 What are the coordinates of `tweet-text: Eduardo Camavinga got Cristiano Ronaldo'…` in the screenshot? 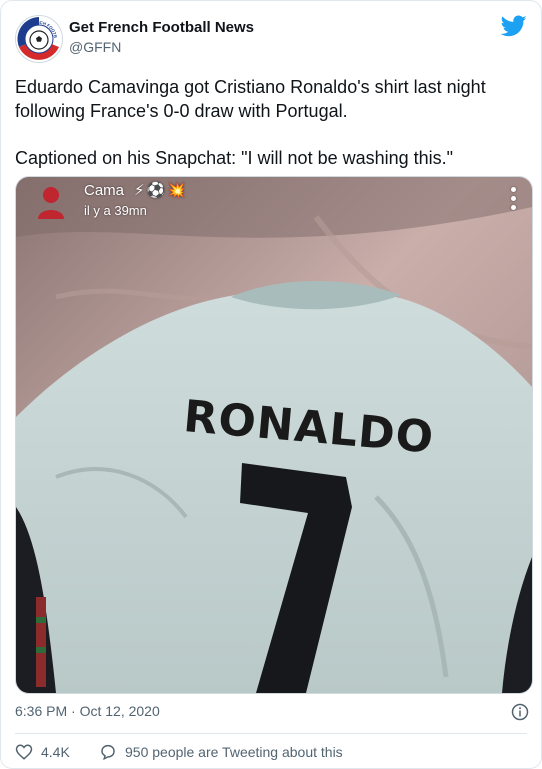 It's located at (267, 122).